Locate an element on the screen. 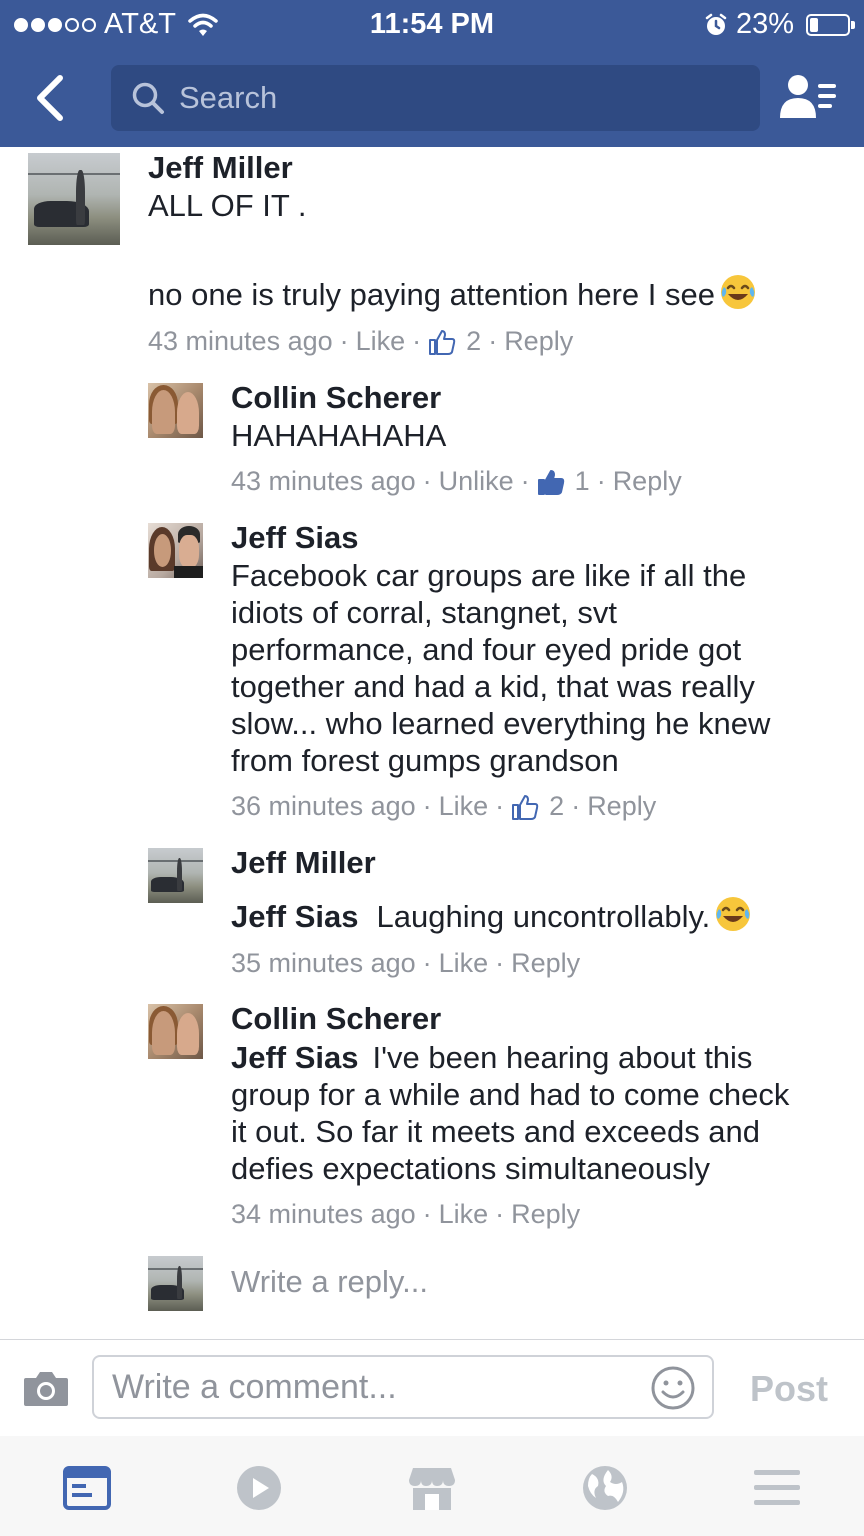 This screenshot has width=864, height=1536. search-bar: Search is located at coordinates (435, 98).